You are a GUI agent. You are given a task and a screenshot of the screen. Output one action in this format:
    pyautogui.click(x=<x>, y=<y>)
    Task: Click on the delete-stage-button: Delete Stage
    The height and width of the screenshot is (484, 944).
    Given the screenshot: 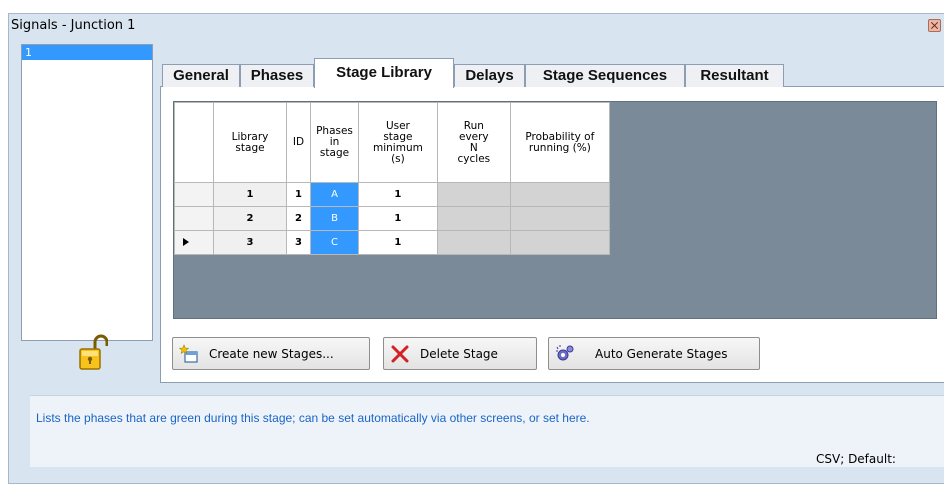 What is the action you would take?
    pyautogui.click(x=460, y=353)
    